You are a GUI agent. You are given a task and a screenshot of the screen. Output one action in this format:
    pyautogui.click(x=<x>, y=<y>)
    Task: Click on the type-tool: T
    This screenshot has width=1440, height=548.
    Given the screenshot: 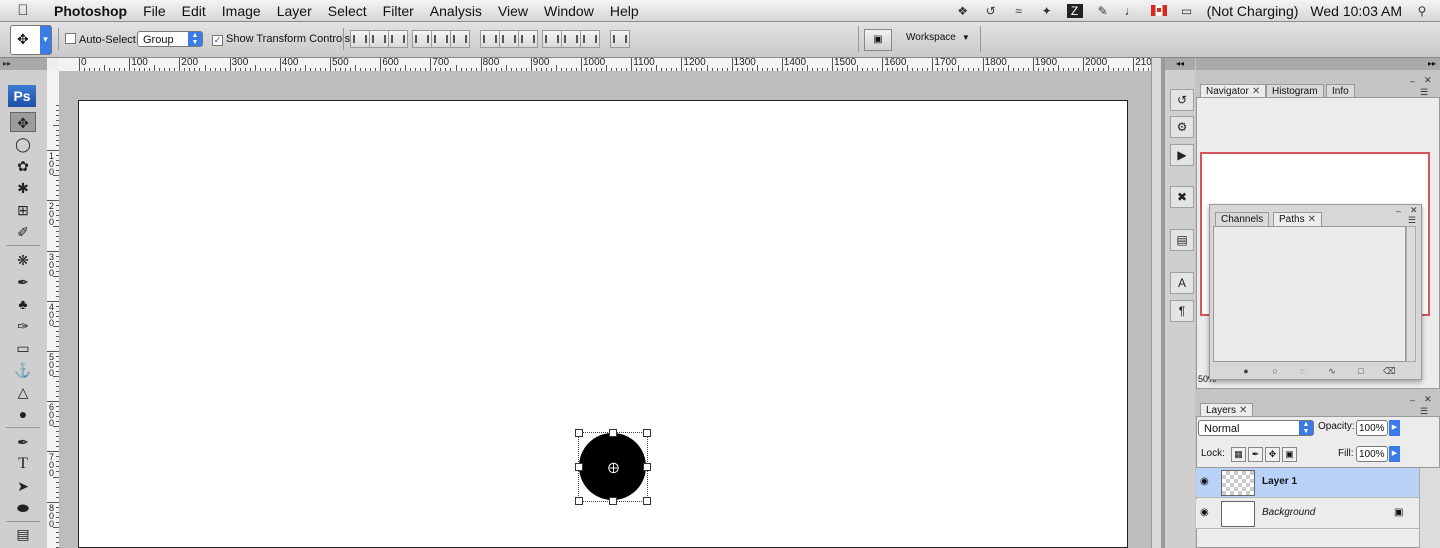 What is the action you would take?
    pyautogui.click(x=23, y=464)
    